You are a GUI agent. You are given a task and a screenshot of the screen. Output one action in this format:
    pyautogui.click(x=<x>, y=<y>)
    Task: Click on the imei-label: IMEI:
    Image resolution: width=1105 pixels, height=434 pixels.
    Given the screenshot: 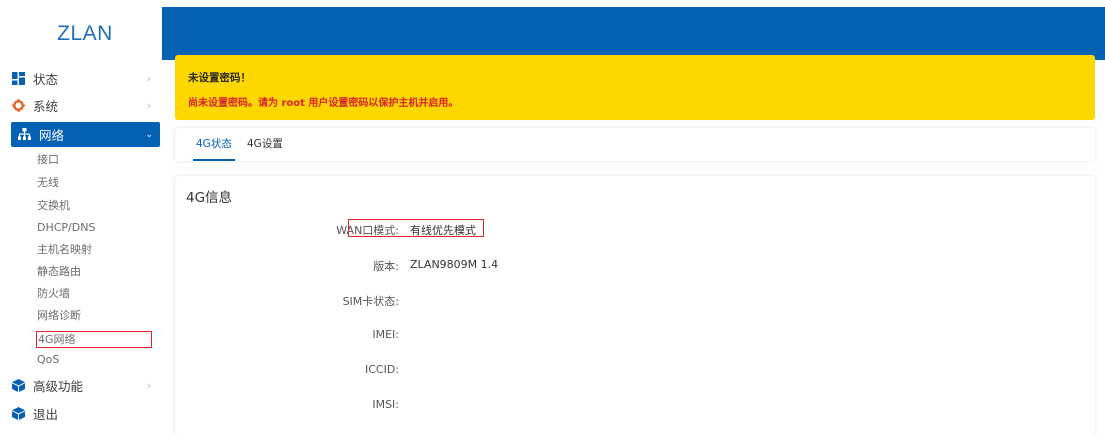 What is the action you would take?
    pyautogui.click(x=385, y=334)
    